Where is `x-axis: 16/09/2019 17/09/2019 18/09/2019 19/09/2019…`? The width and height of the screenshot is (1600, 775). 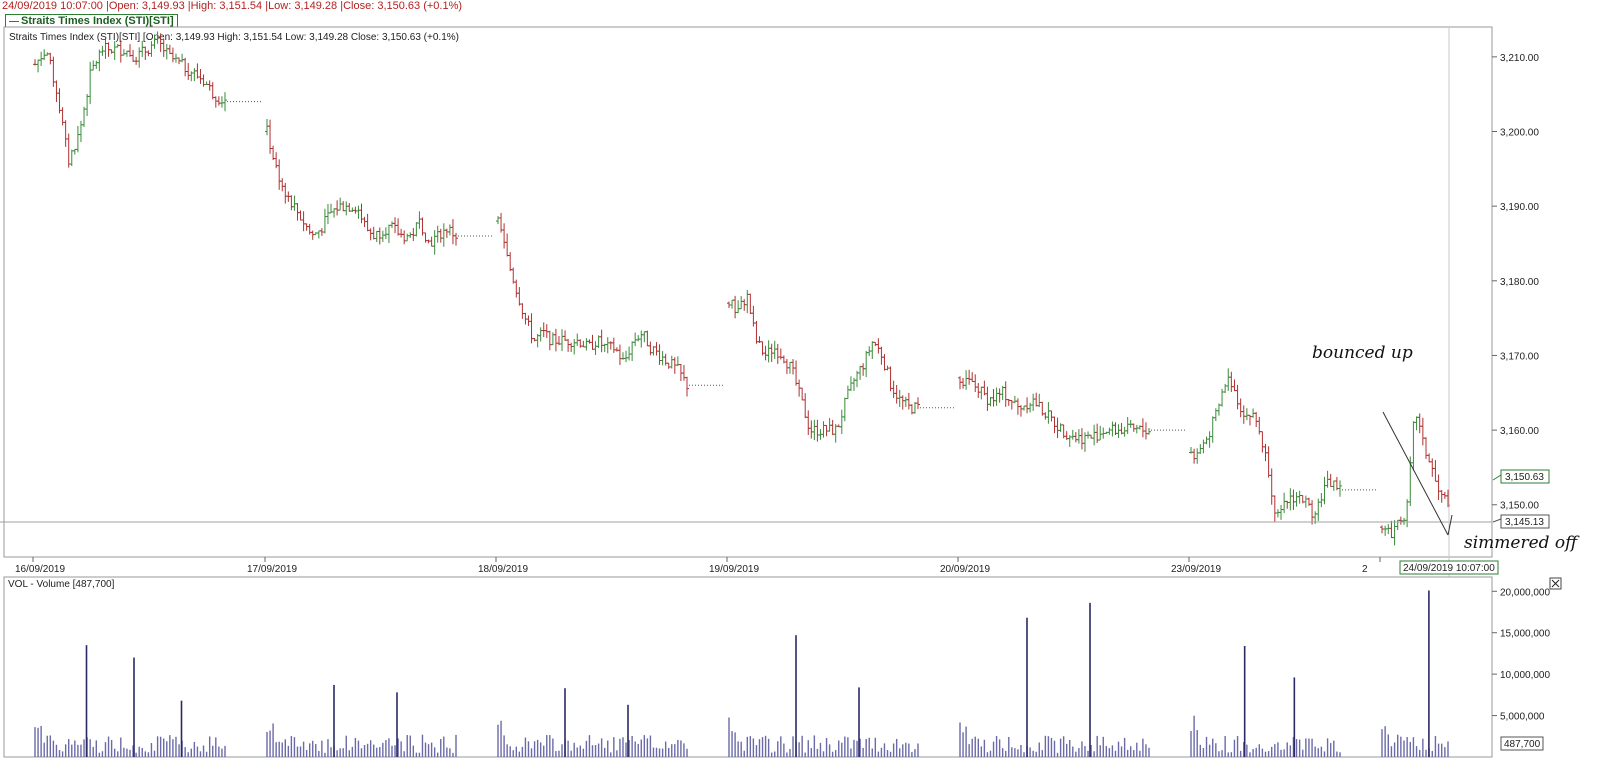 x-axis: 16/09/2019 17/09/2019 18/09/2019 19/09/2019… is located at coordinates (698, 566).